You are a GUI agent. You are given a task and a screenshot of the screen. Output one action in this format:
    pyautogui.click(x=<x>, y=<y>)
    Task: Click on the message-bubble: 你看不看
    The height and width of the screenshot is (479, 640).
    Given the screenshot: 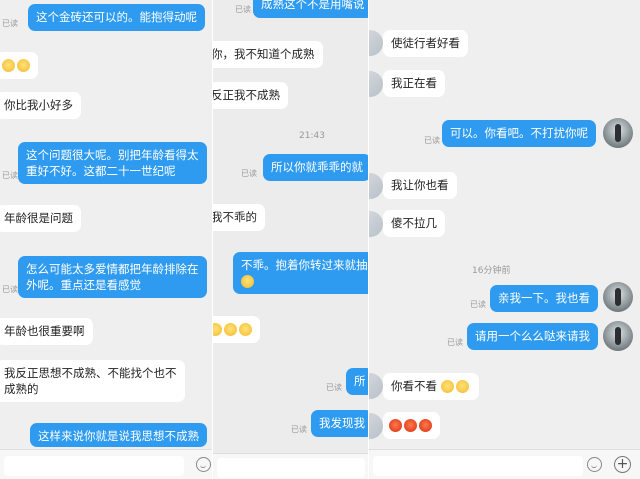 What is the action you would take?
    pyautogui.click(x=431, y=386)
    